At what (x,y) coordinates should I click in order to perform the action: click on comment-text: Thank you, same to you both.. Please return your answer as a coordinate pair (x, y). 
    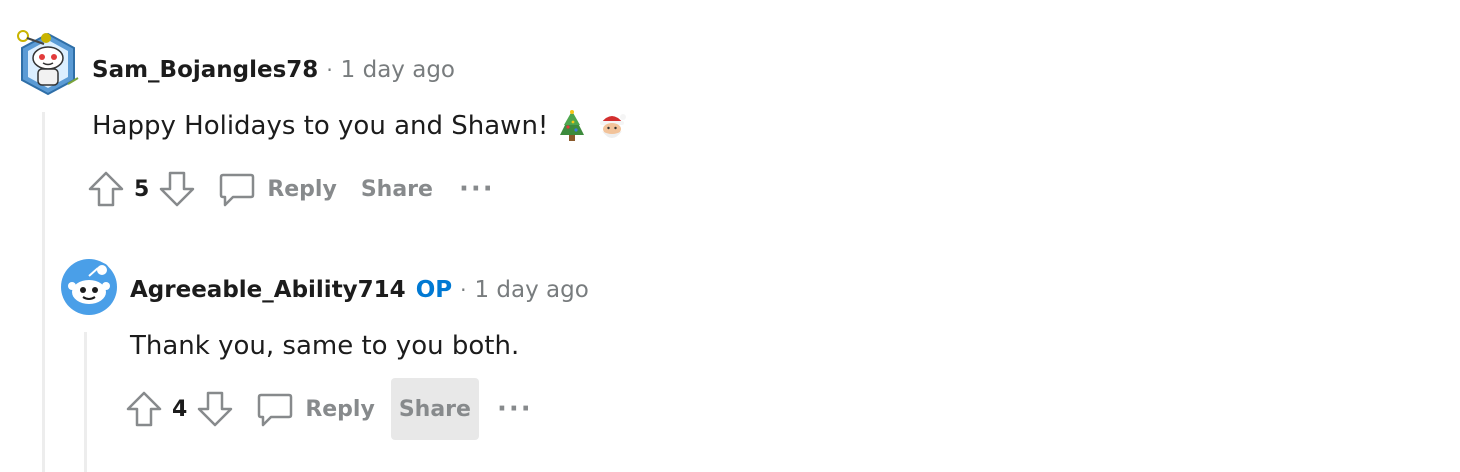
    Looking at the image, I should click on (325, 346).